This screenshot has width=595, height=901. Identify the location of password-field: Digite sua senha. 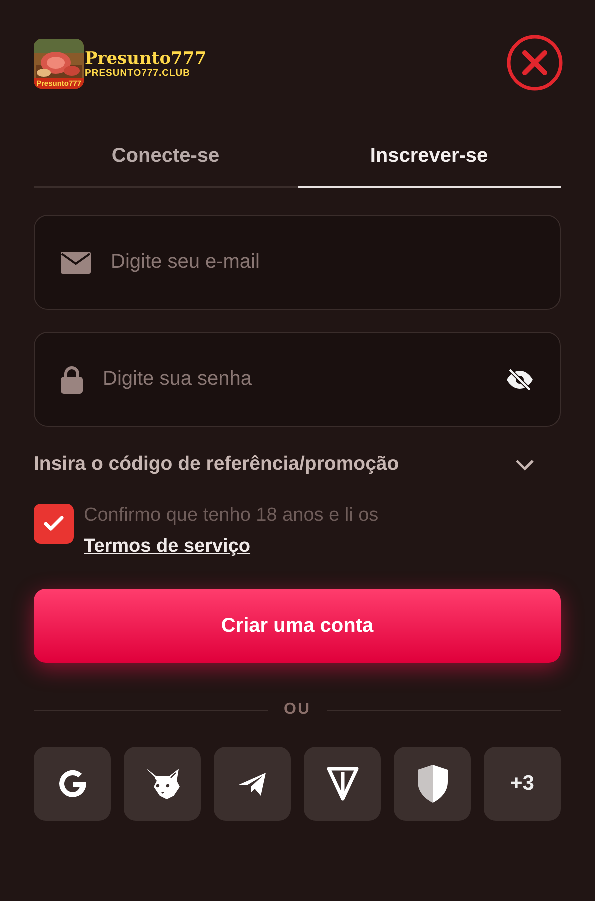
(294, 379).